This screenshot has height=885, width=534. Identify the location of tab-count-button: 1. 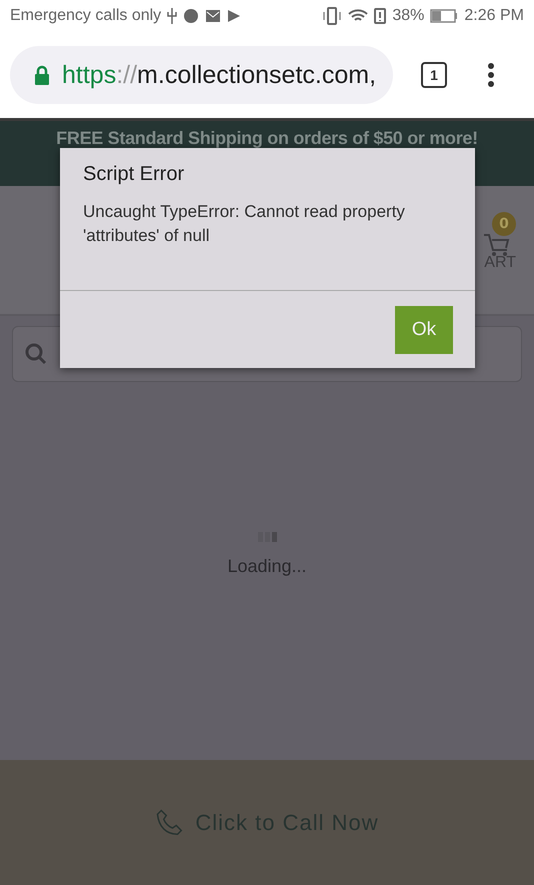
(434, 75).